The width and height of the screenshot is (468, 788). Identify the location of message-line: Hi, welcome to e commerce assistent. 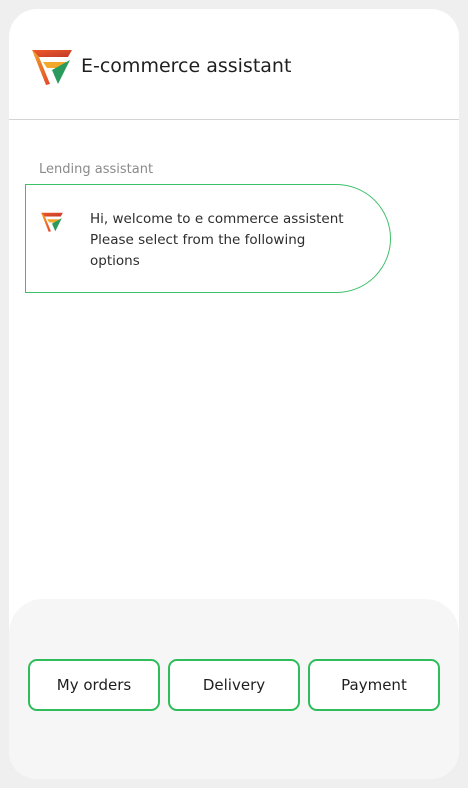
(217, 219).